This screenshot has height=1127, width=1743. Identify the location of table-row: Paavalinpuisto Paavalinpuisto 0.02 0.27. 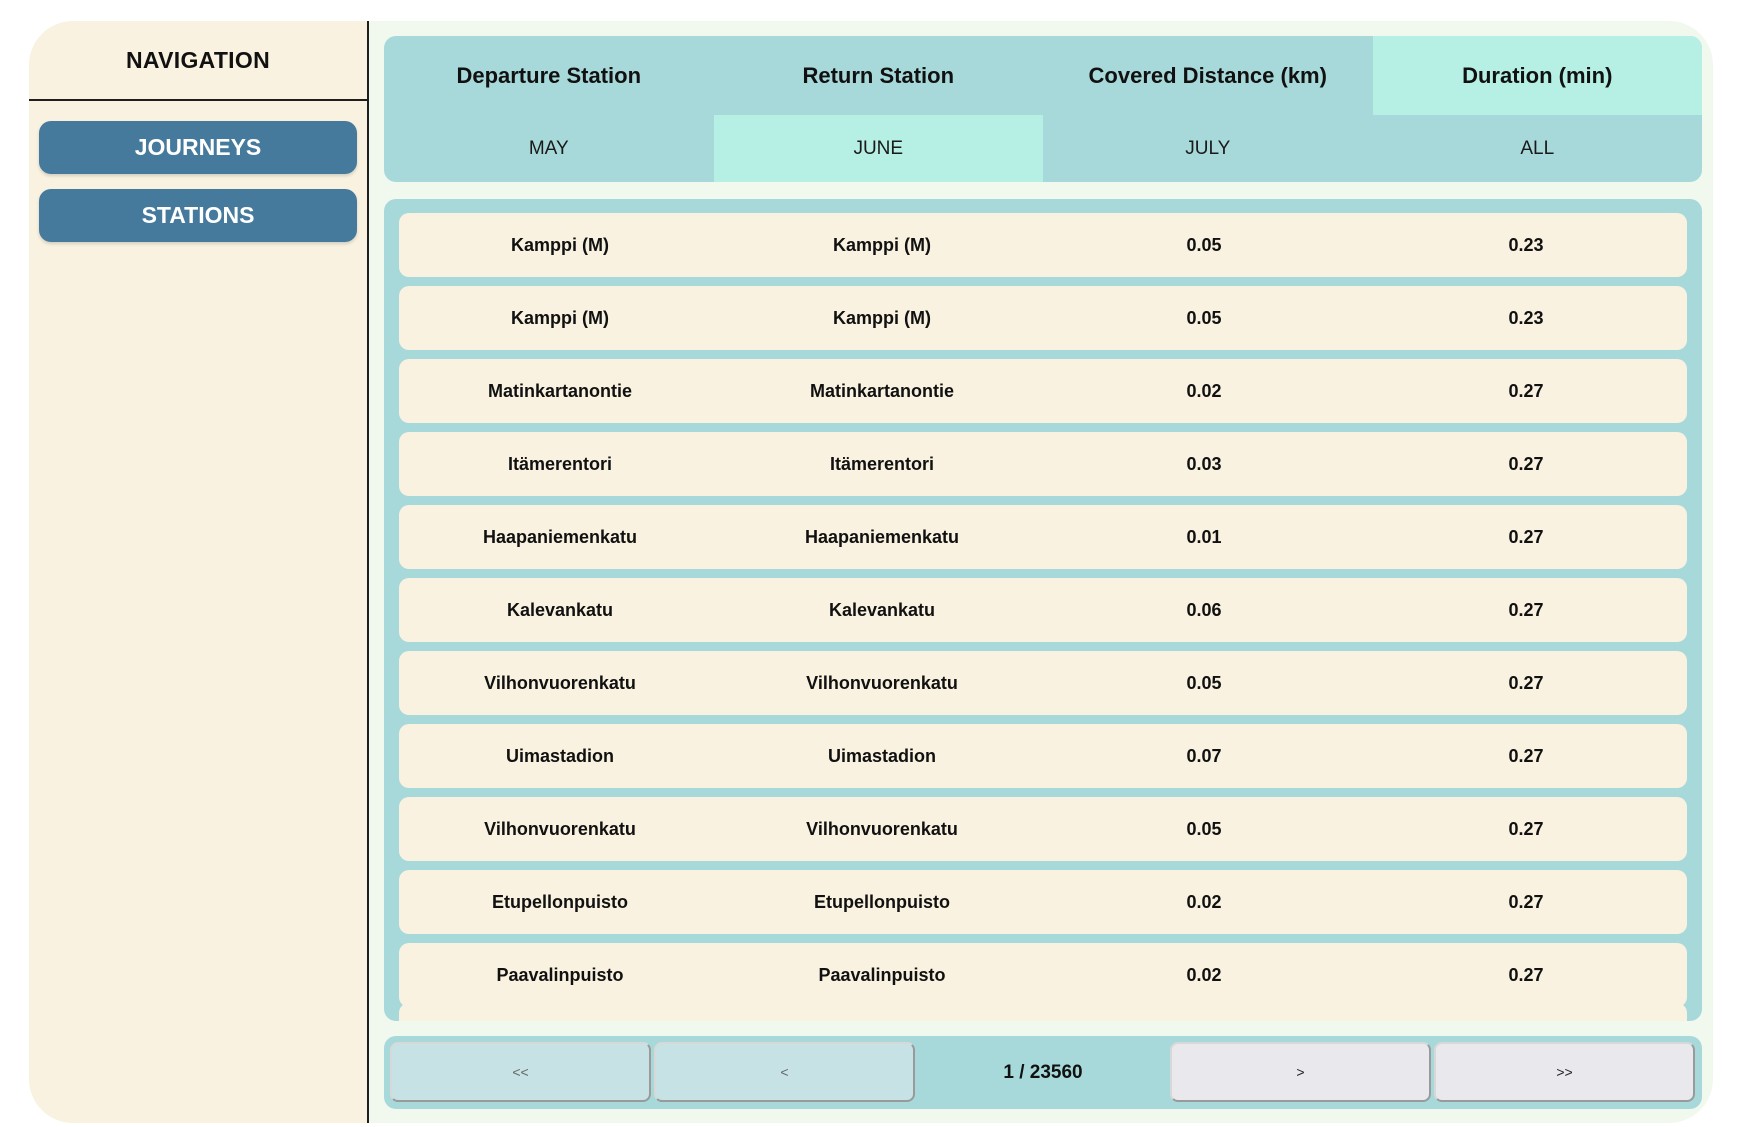
(1043, 975).